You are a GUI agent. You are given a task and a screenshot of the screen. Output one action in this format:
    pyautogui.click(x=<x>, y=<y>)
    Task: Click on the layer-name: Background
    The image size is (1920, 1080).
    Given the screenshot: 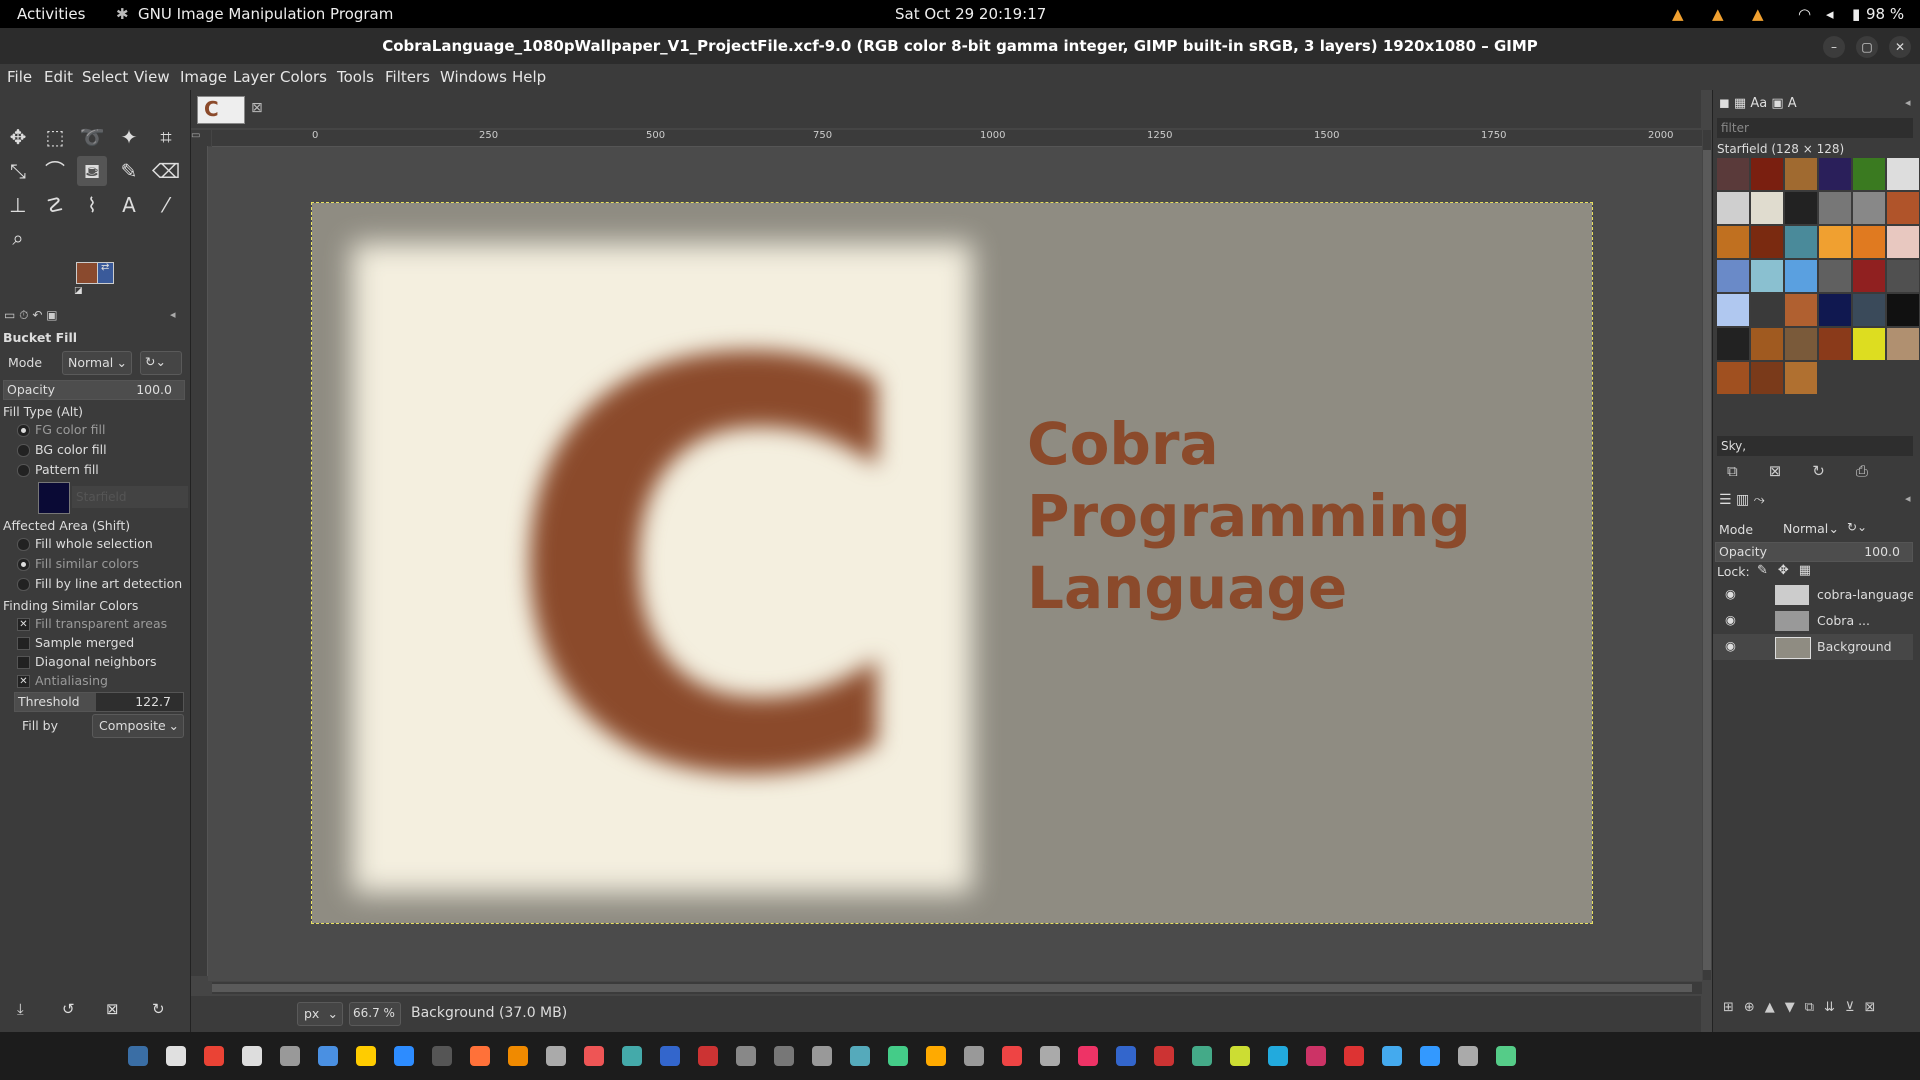 What is the action you would take?
    pyautogui.click(x=1854, y=646)
    